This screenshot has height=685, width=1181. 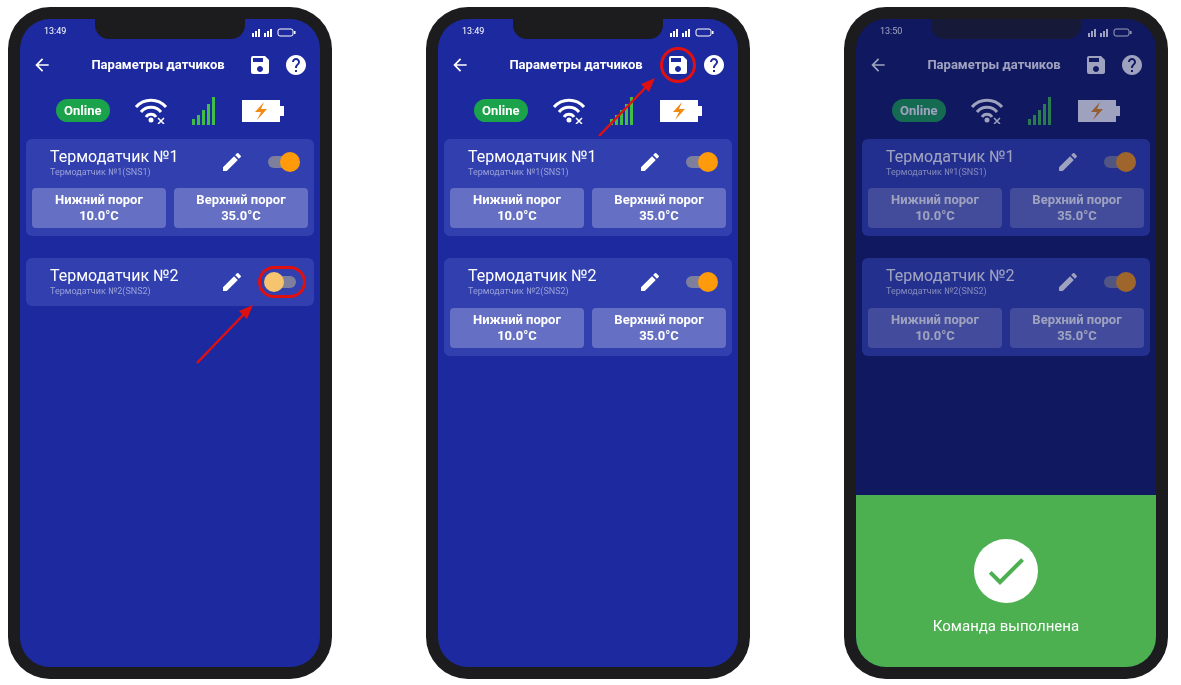 What do you see at coordinates (891, 32) in the screenshot?
I see `status-time: 13:50` at bounding box center [891, 32].